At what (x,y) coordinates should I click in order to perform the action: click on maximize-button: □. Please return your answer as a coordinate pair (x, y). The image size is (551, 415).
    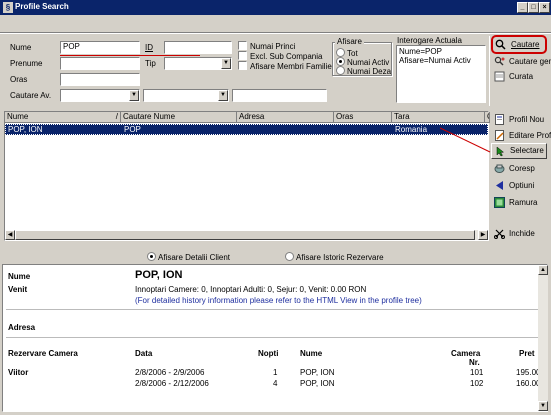
    Looking at the image, I should click on (533, 7).